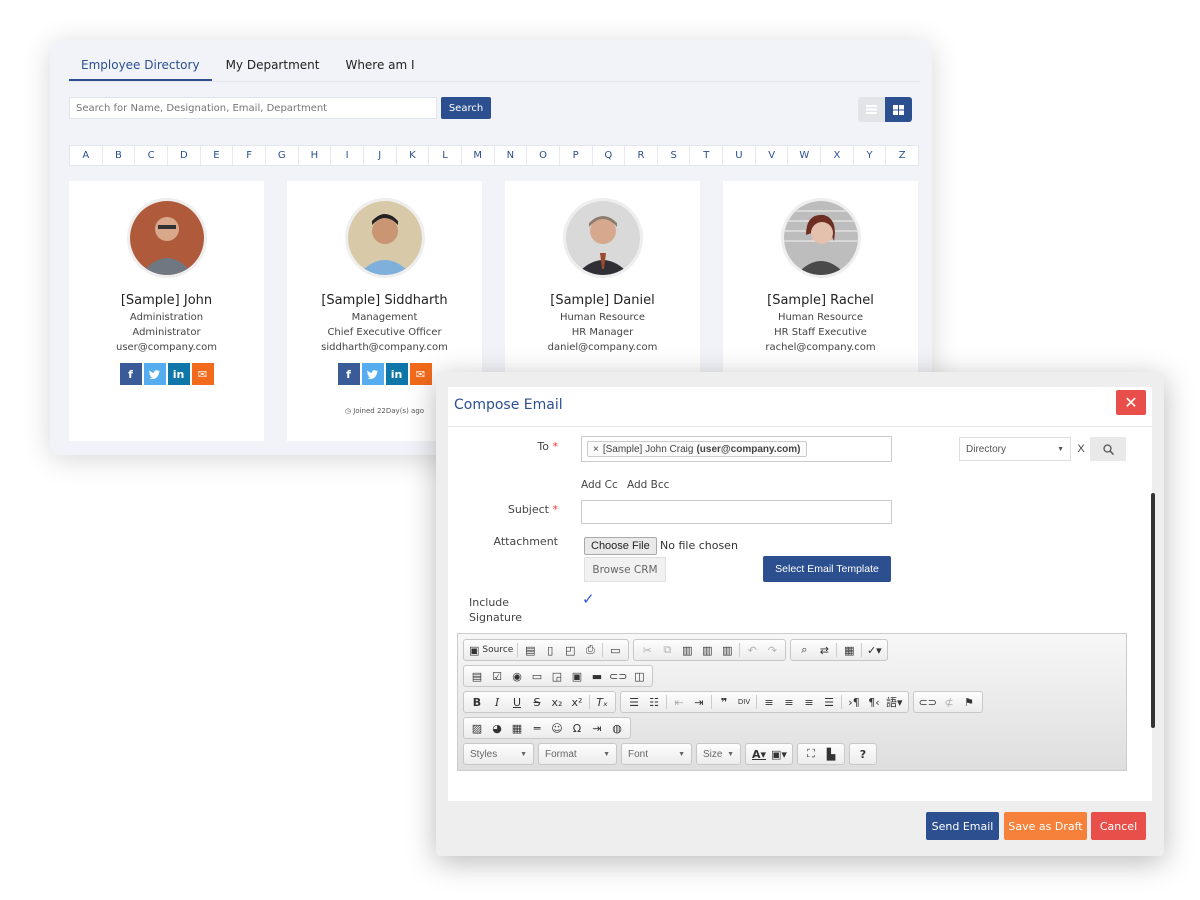 This screenshot has height=900, width=1200. What do you see at coordinates (639, 676) in the screenshot?
I see `hidden-field-icon: ◫` at bounding box center [639, 676].